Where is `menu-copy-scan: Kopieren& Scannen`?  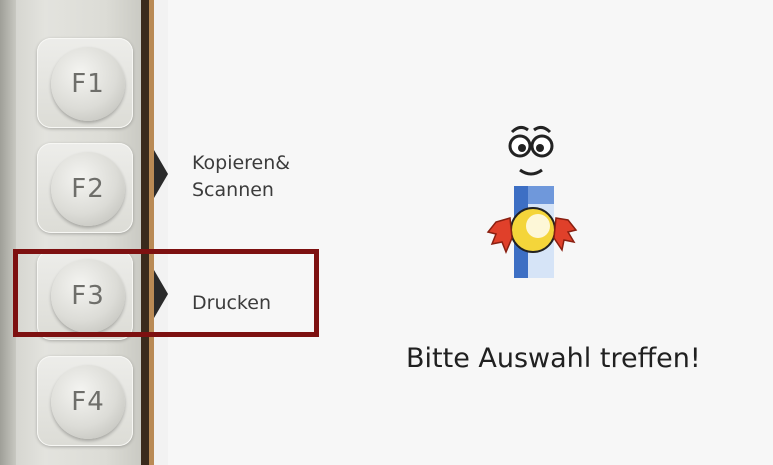
menu-copy-scan: Kopieren& Scannen is located at coordinates (241, 177).